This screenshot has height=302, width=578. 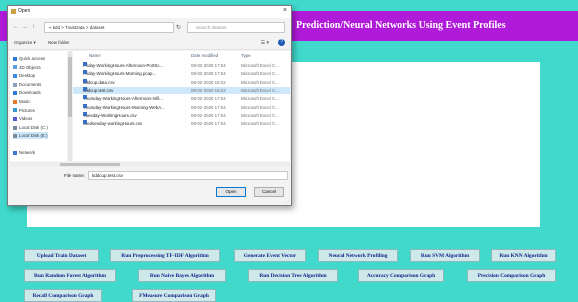 What do you see at coordinates (30, 84) in the screenshot?
I see `nav-item-label: Documents` at bounding box center [30, 84].